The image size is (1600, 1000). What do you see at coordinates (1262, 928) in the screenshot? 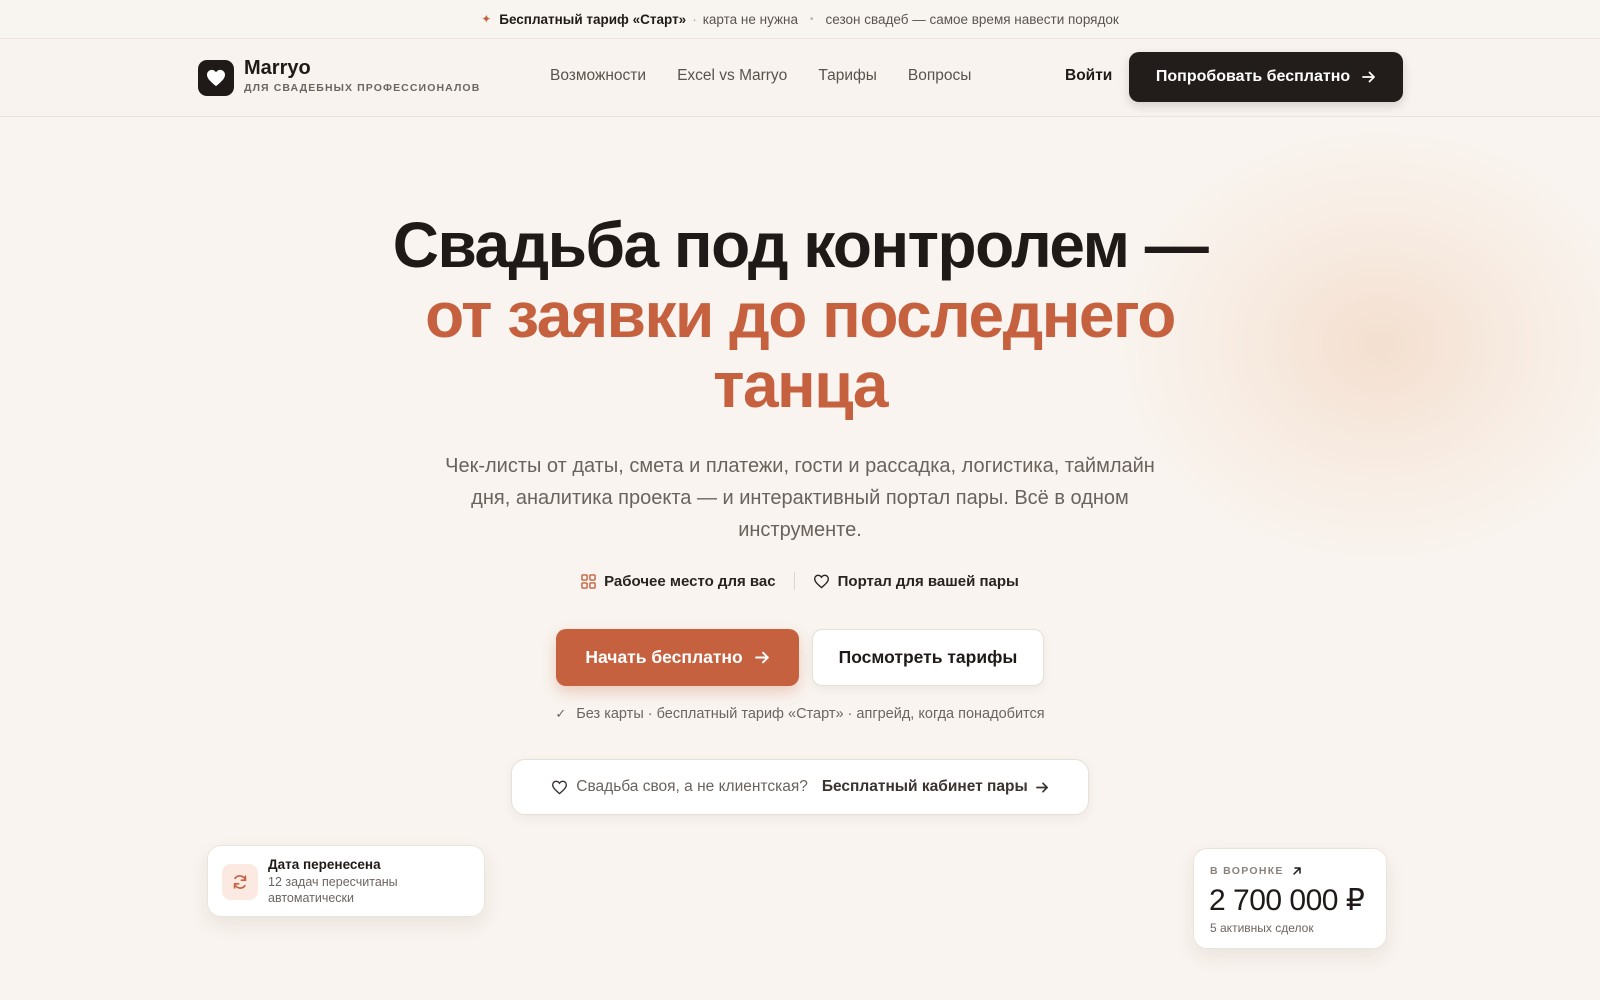
I see `funnel-card-subtitle: 5 активных сделок` at bounding box center [1262, 928].